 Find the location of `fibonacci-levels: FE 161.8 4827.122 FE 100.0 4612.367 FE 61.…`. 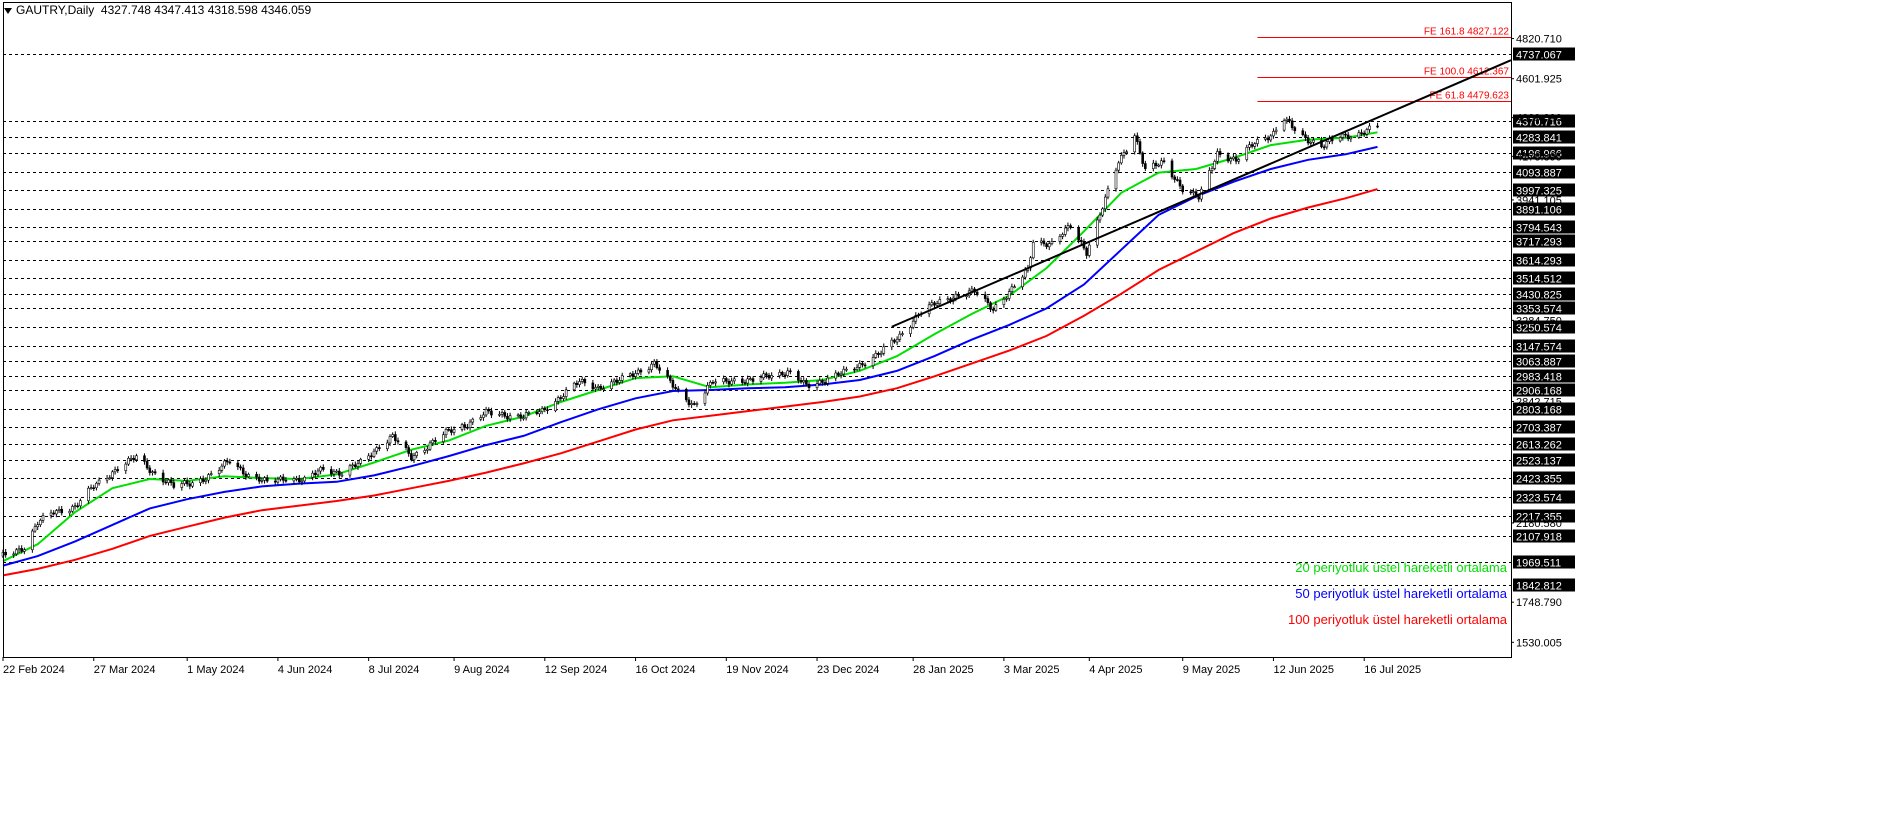

fibonacci-levels: FE 161.8 4827.122 FE 100.0 4612.367 FE 61.… is located at coordinates (1384, 64).